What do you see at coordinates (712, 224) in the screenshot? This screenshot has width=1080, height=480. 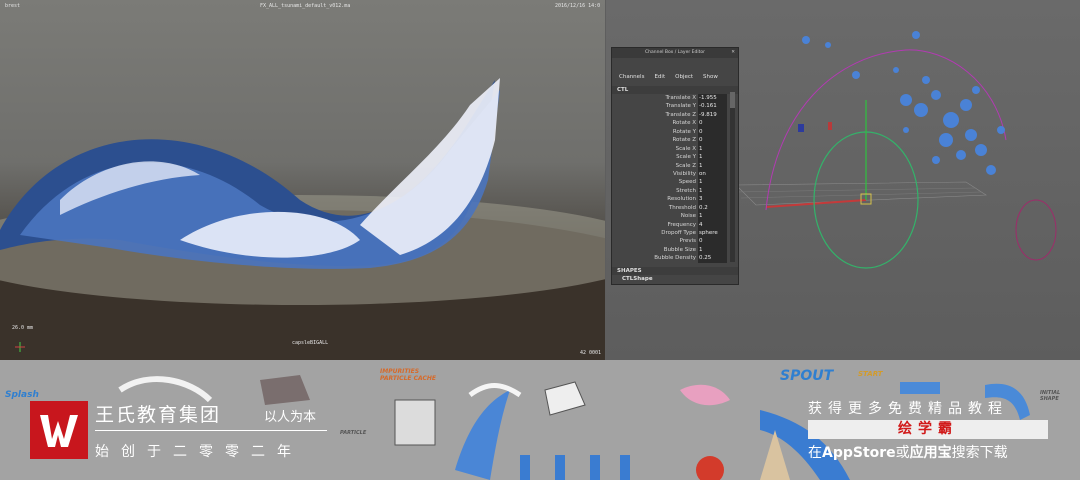 I see `attribute-value-field: 4` at bounding box center [712, 224].